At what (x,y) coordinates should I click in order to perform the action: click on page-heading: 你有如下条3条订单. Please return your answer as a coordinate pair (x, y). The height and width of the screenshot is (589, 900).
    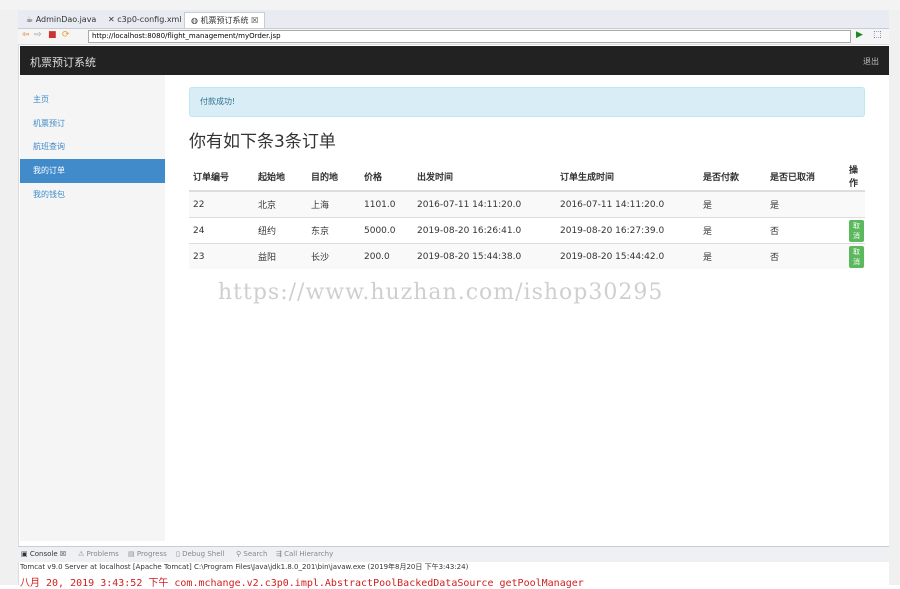
    Looking at the image, I should click on (262, 142).